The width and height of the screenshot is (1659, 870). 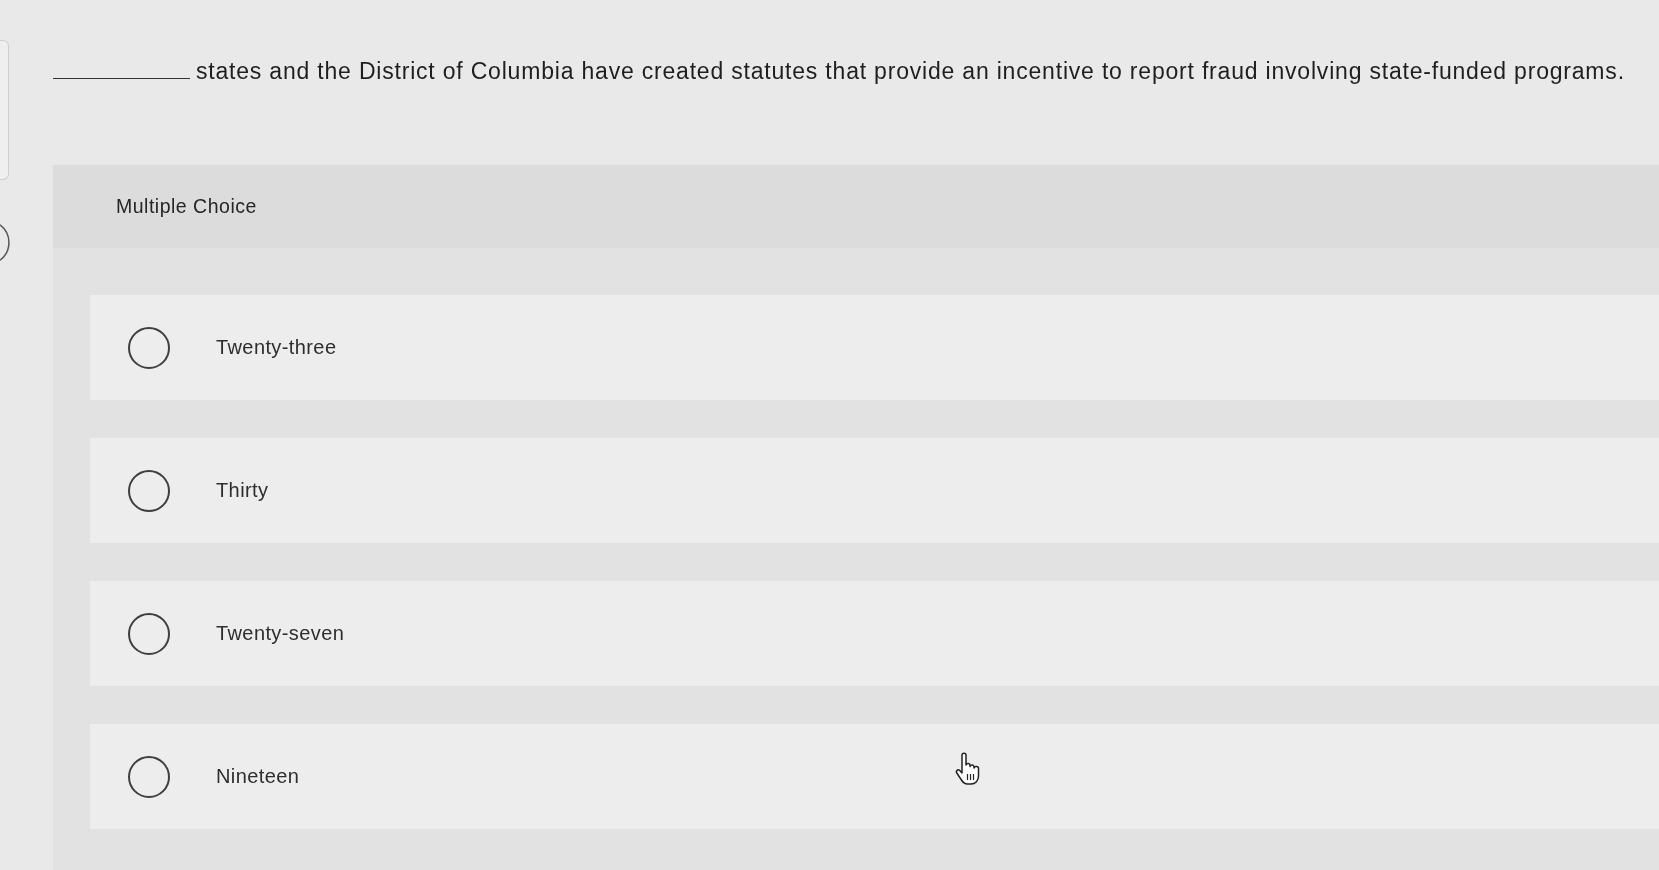 What do you see at coordinates (874, 776) in the screenshot?
I see `answer-option: Nineteen` at bounding box center [874, 776].